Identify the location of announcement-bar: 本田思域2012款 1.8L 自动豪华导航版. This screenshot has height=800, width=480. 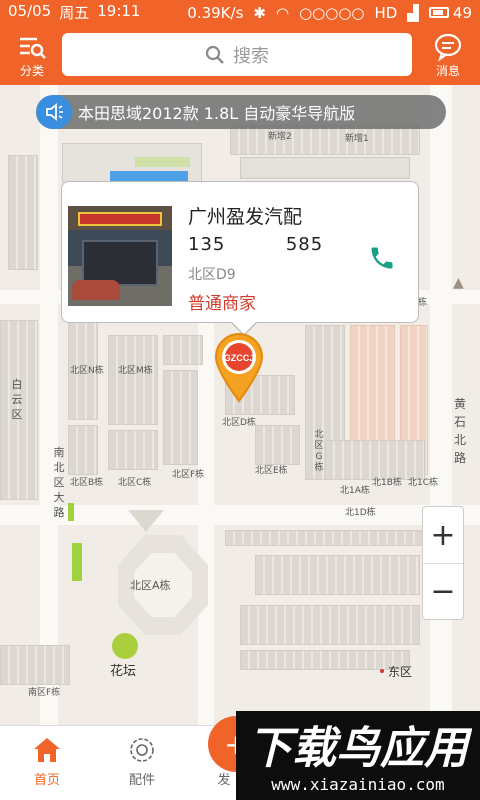
(241, 112).